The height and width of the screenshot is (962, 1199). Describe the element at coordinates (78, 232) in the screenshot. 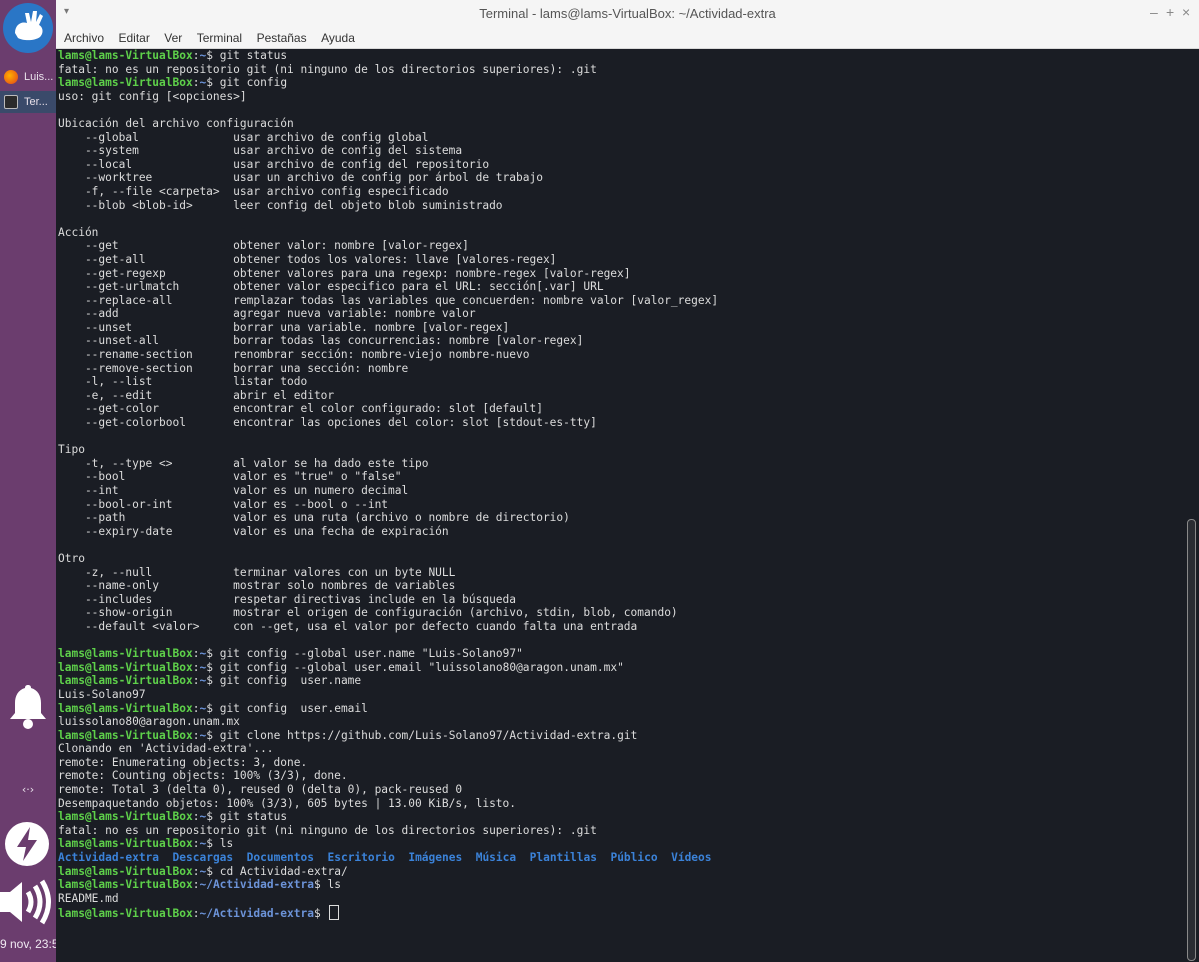

I see `terminal-output-line: Acción` at that location.